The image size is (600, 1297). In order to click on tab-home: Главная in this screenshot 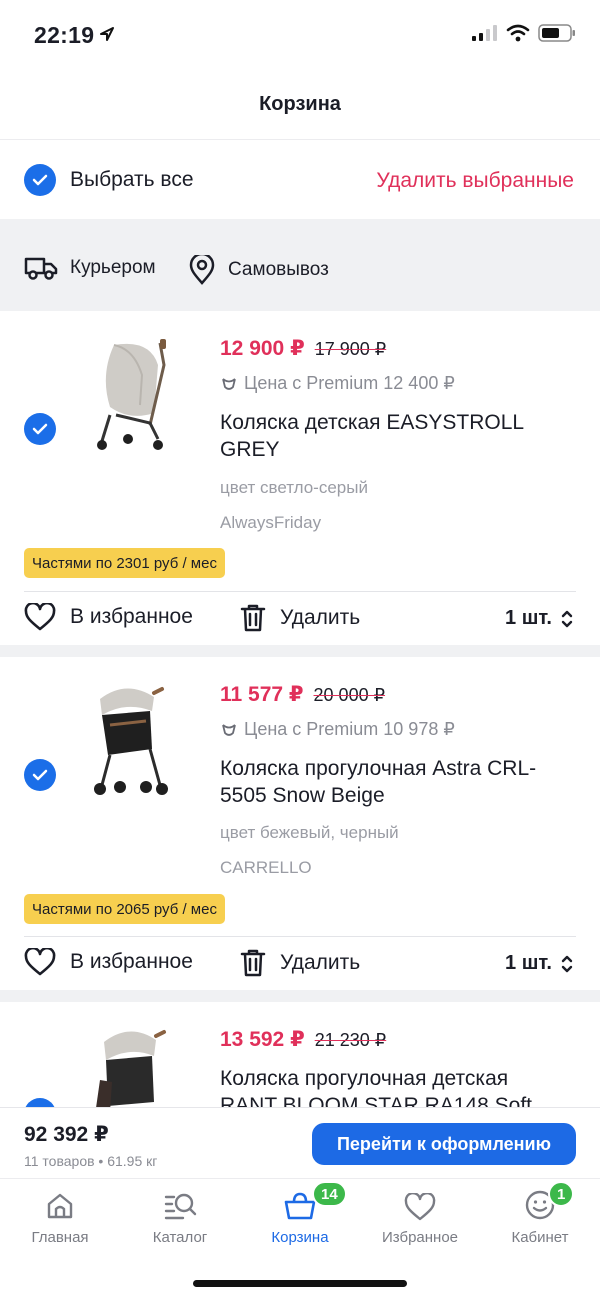, I will do `click(60, 1216)`.